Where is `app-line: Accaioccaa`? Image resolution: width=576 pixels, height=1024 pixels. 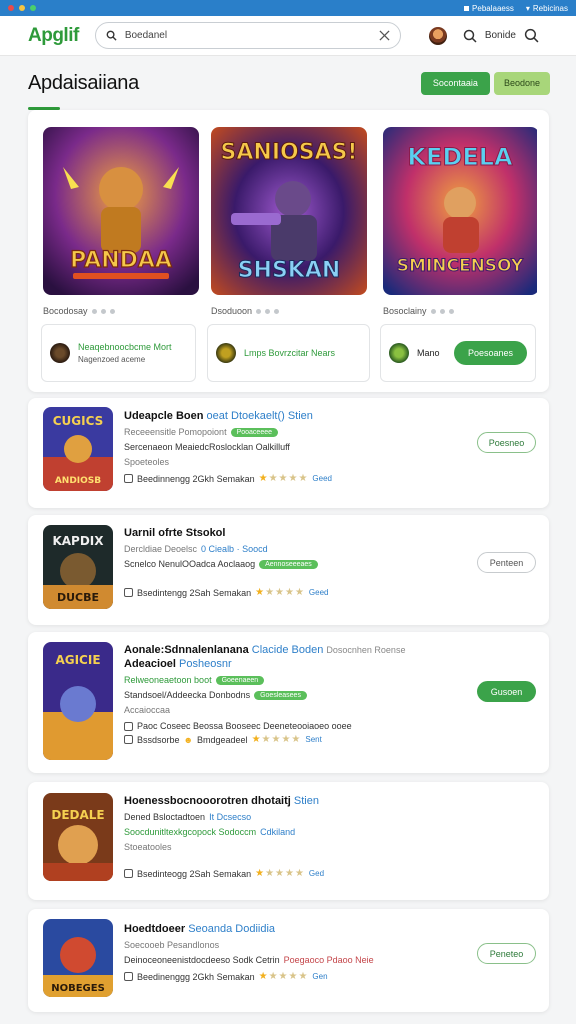 app-line: Accaioccaa is located at coordinates (286, 710).